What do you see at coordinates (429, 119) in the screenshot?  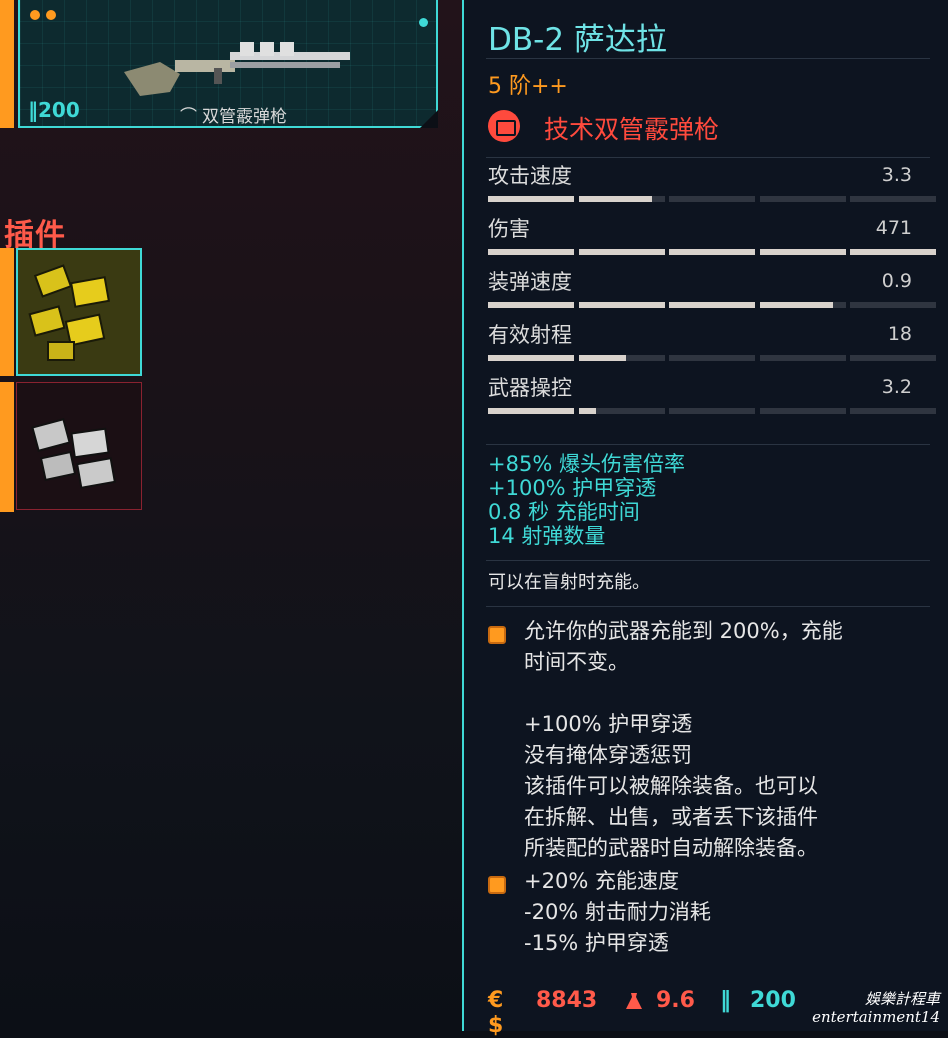 I see `card-corner` at bounding box center [429, 119].